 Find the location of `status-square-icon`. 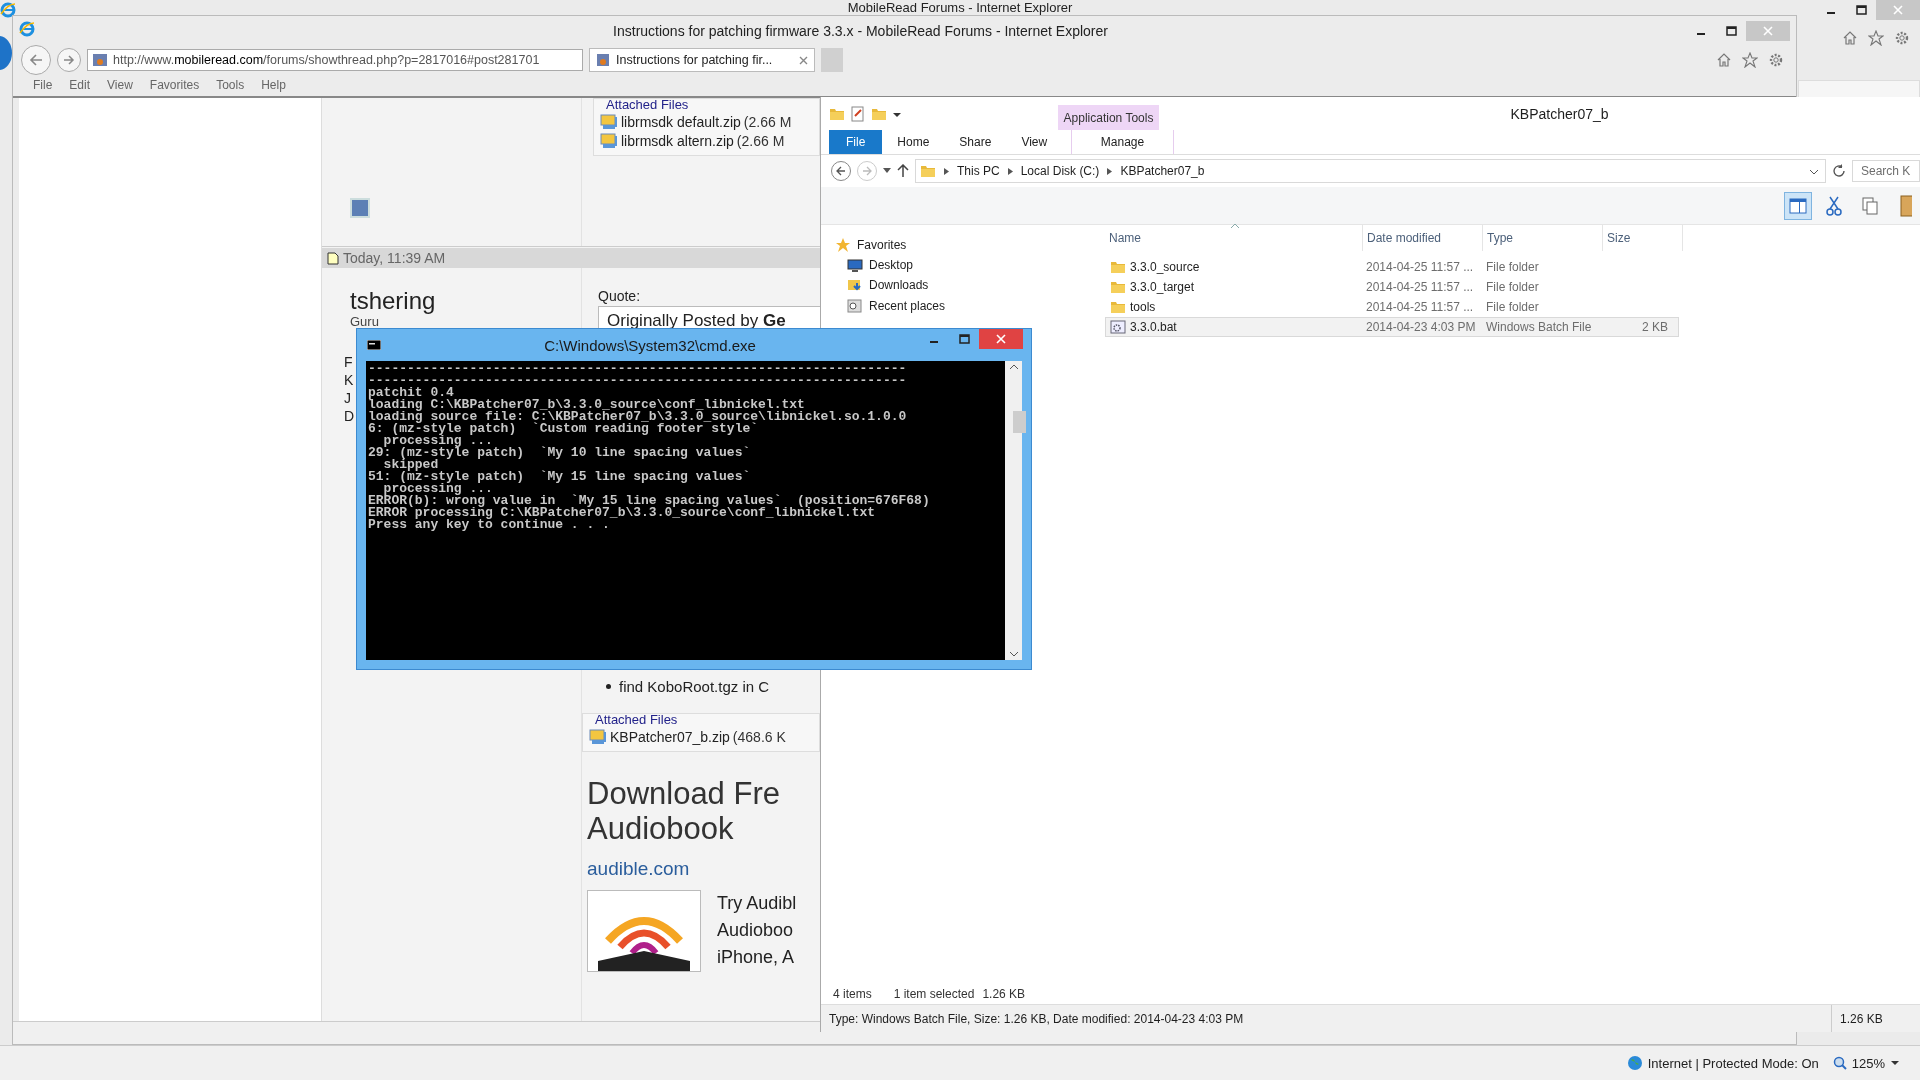

status-square-icon is located at coordinates (360, 208).